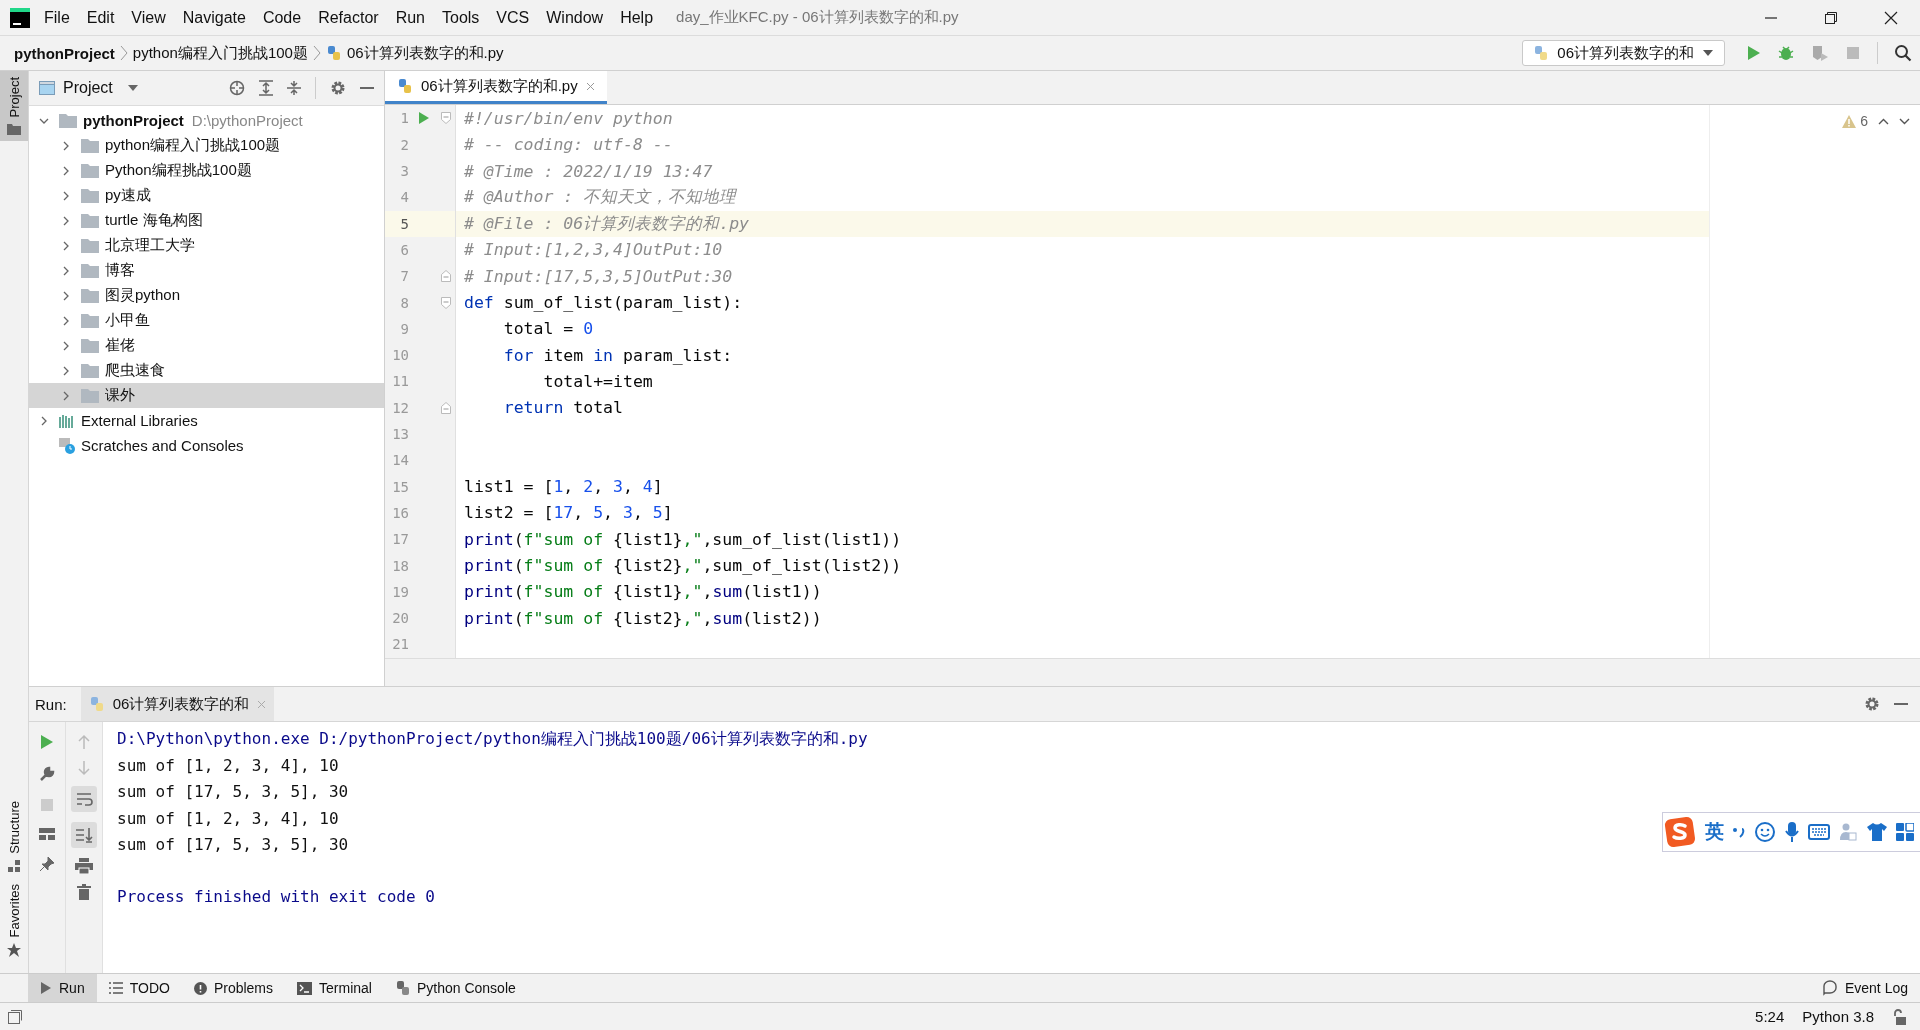 The width and height of the screenshot is (1920, 1030). Describe the element at coordinates (133, 120) in the screenshot. I see `tree-item: pythonProject` at that location.